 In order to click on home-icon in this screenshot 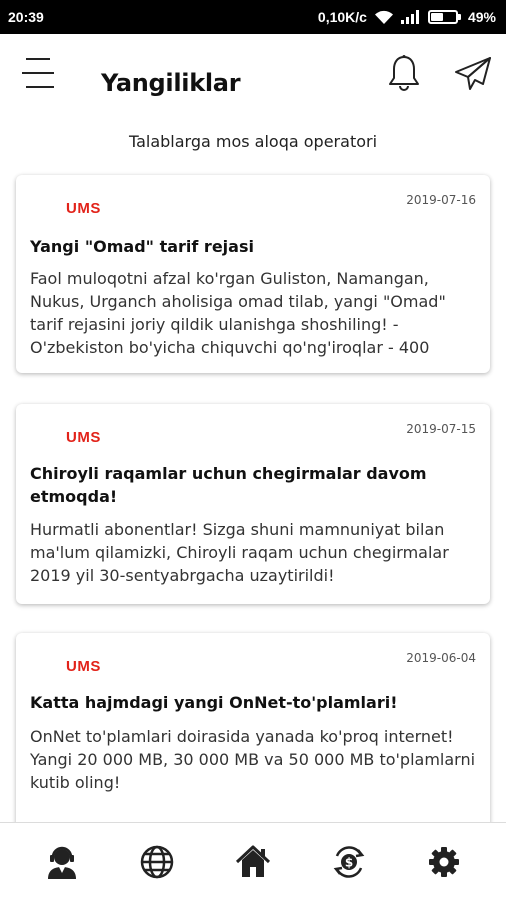, I will do `click(253, 861)`.